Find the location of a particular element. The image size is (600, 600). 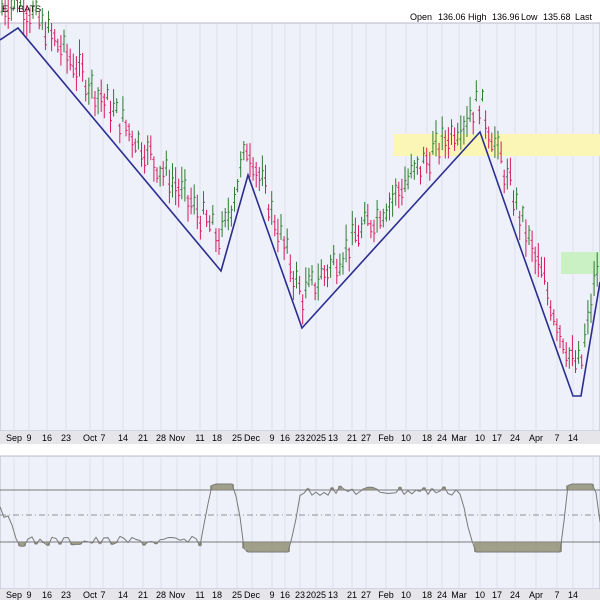

high-label: High is located at coordinates (477, 17).